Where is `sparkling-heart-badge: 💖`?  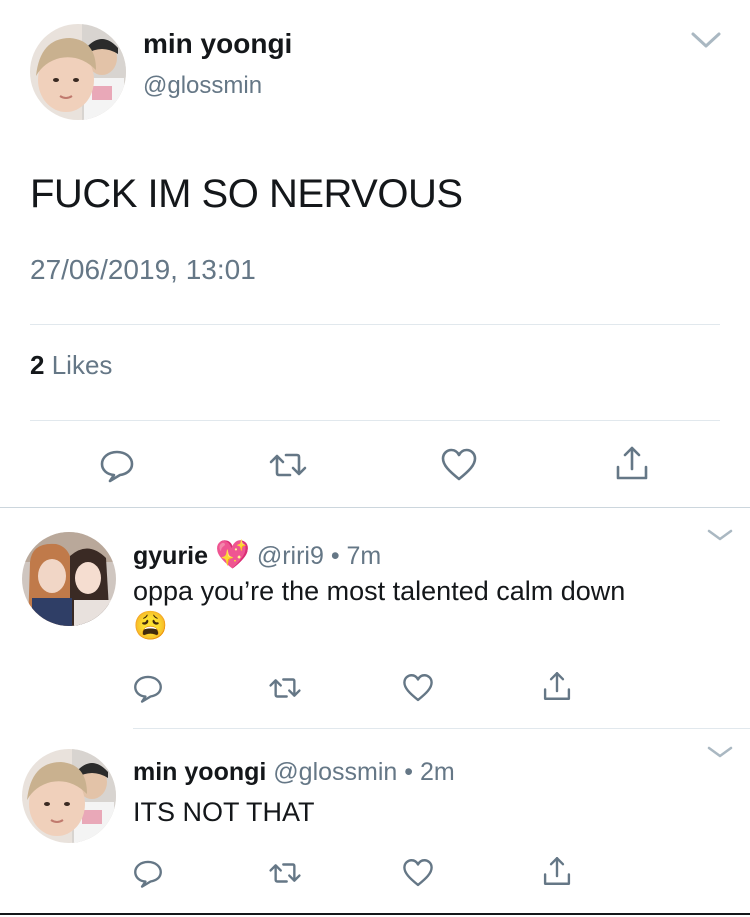
sparkling-heart-badge: 💖 is located at coordinates (232, 554).